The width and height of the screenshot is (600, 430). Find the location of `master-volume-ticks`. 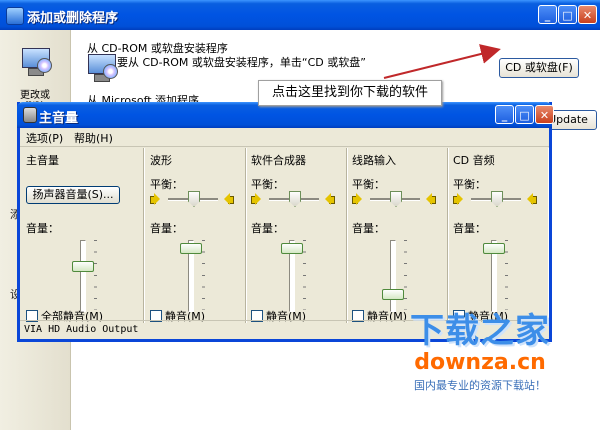

master-volume-ticks is located at coordinates (95, 275).